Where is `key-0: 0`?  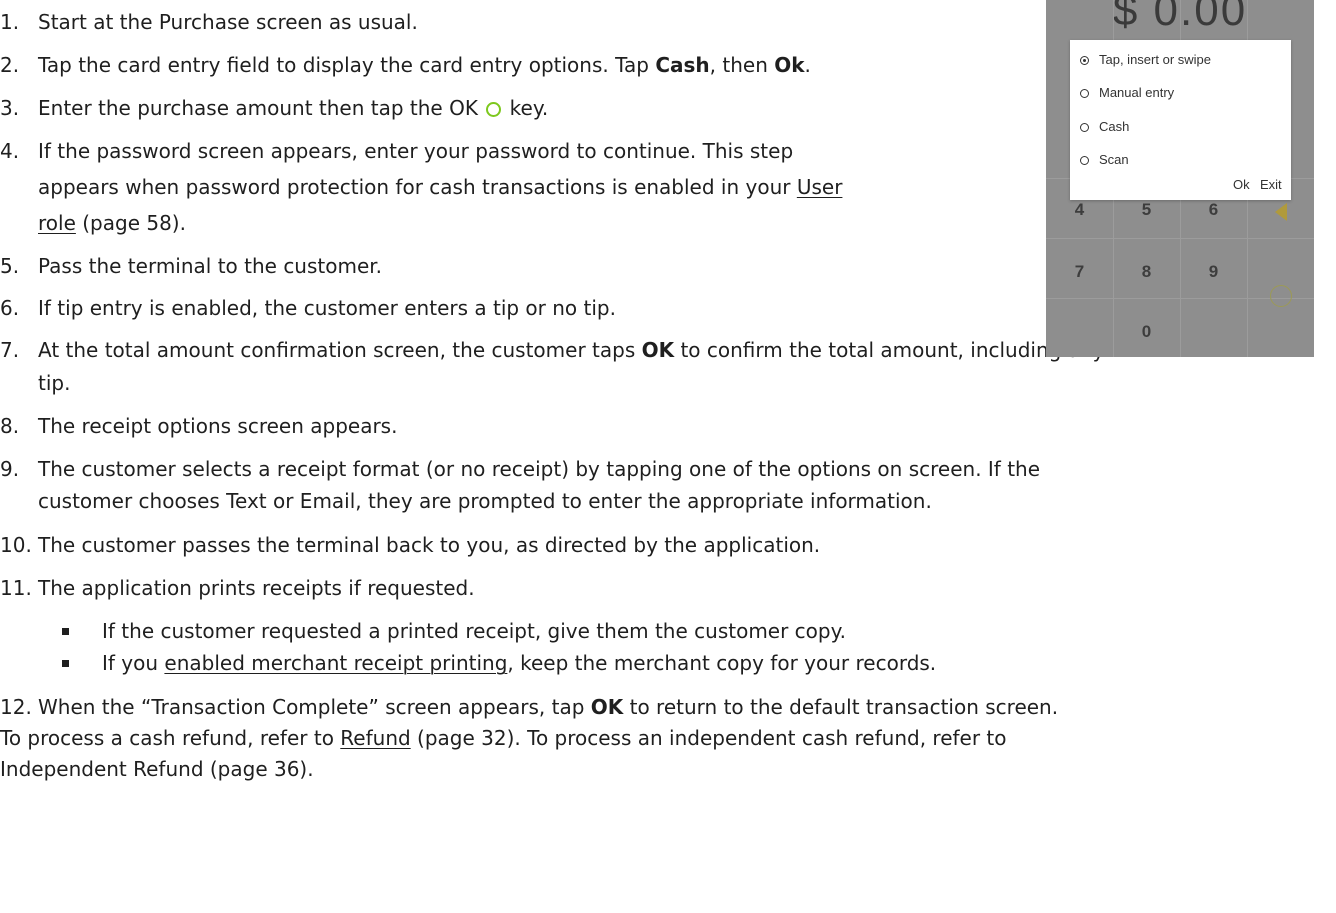
key-0: 0 is located at coordinates (1146, 332).